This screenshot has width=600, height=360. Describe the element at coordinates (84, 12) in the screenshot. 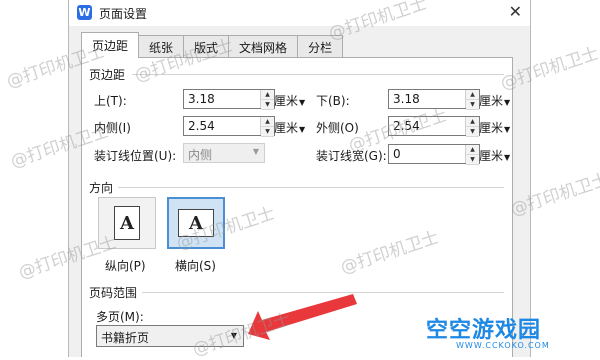

I see `wps-writer-icon: W` at that location.